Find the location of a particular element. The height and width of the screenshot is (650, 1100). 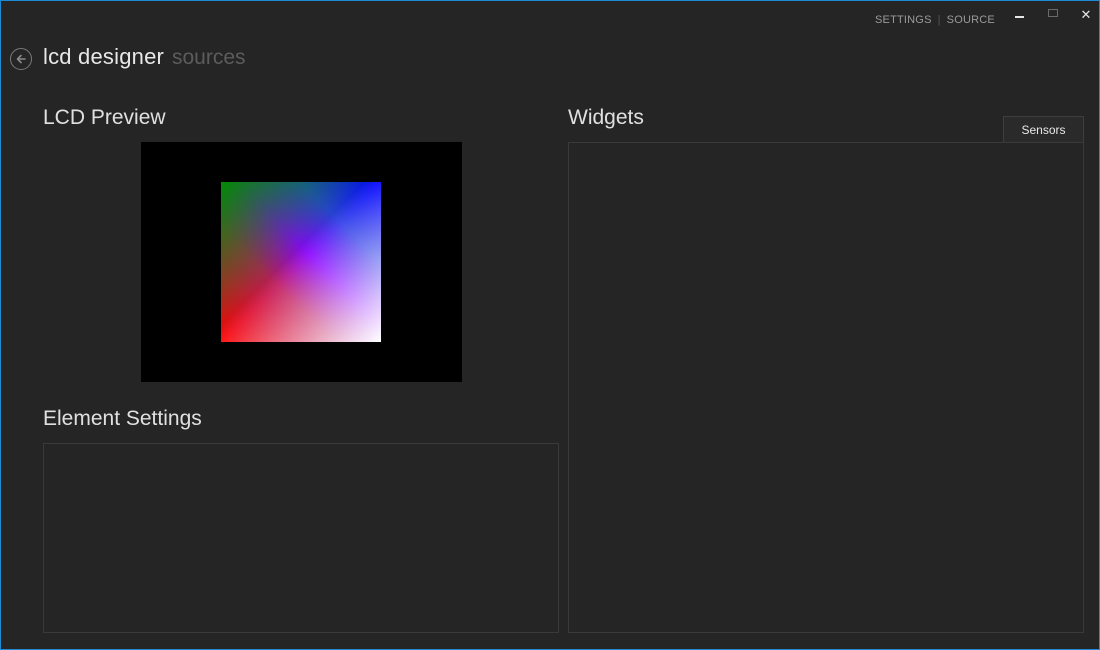

widgets-heading: Widgets is located at coordinates (606, 117).